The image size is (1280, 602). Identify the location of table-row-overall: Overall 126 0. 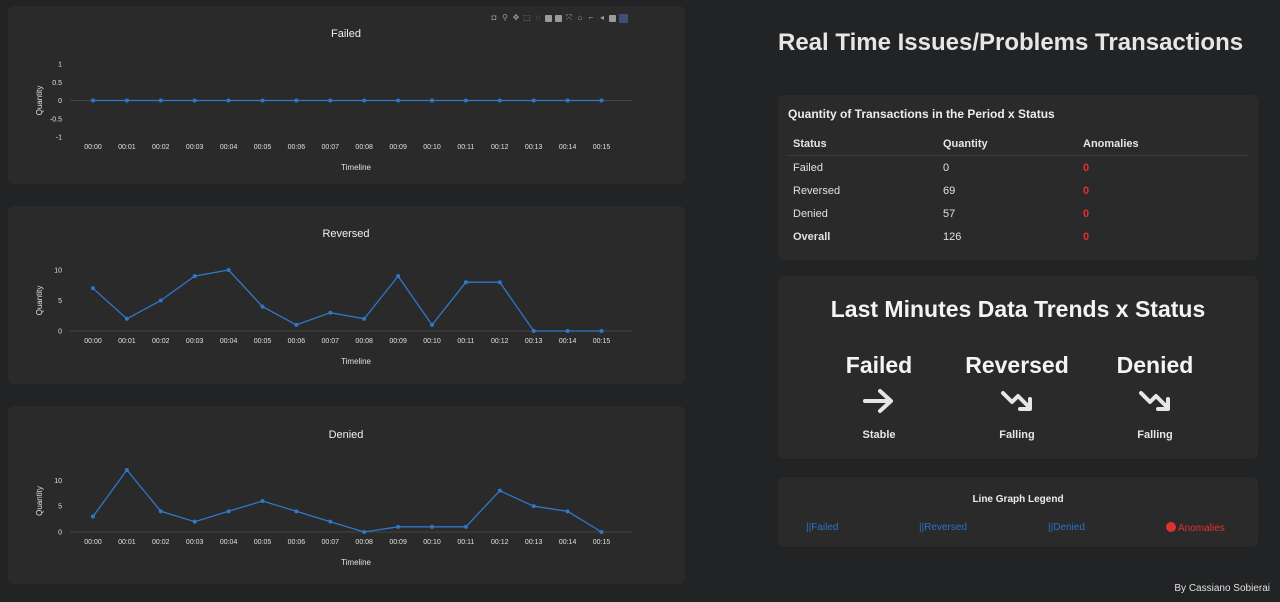
(1018, 236).